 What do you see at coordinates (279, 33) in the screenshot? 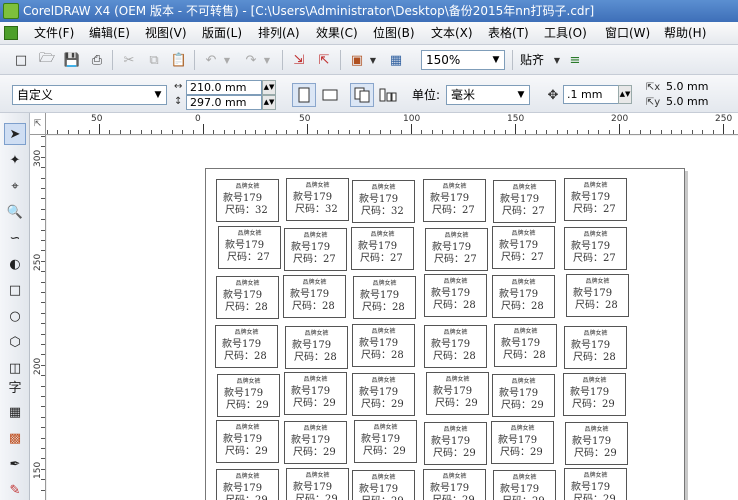
I see `menu-arrange: 排列(A)` at bounding box center [279, 33].